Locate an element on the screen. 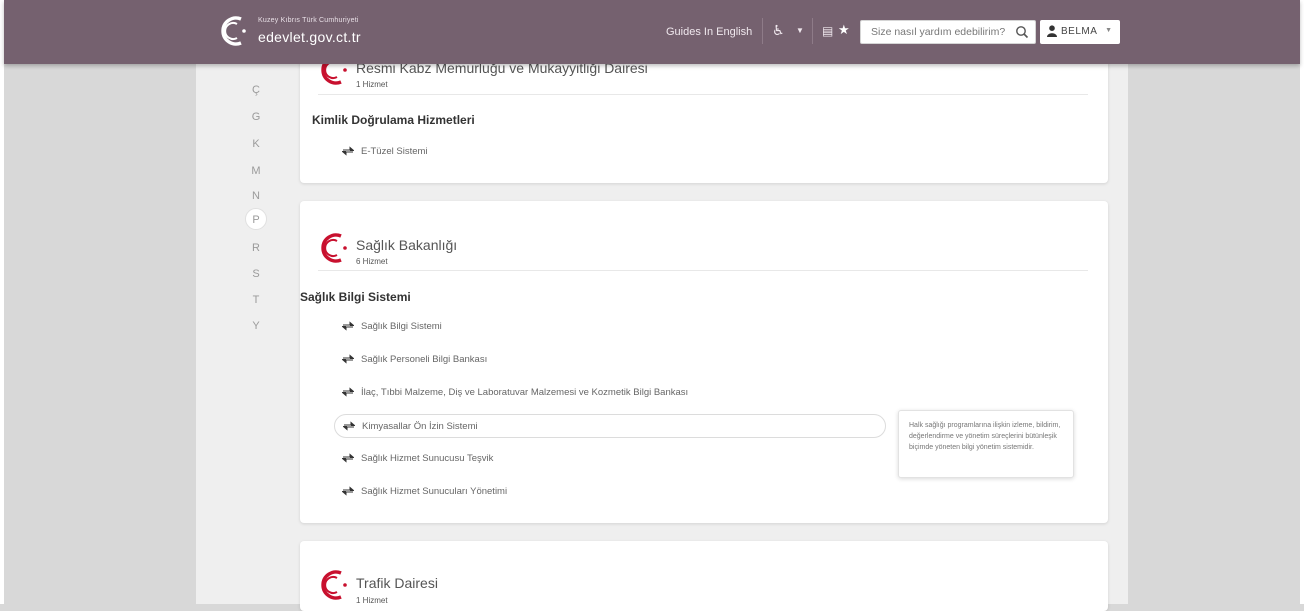  org-name: Sağlık Bakanlığı is located at coordinates (406, 245).